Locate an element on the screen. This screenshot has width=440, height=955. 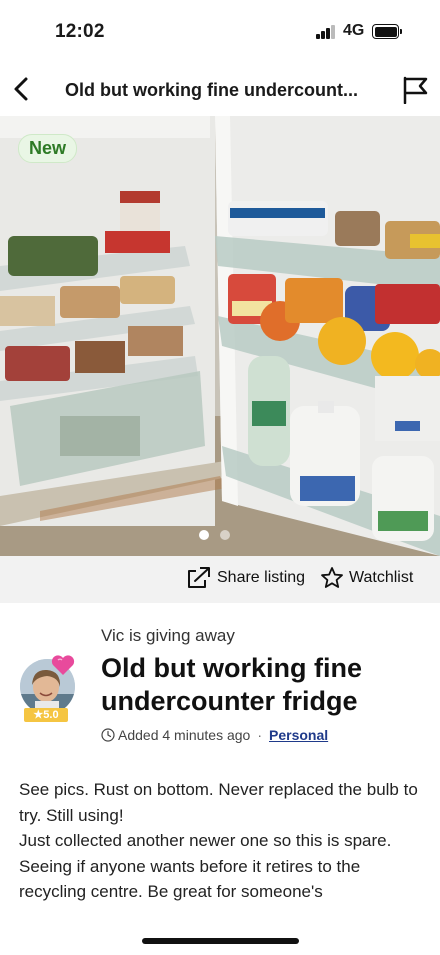
share-icon is located at coordinates (199, 577).